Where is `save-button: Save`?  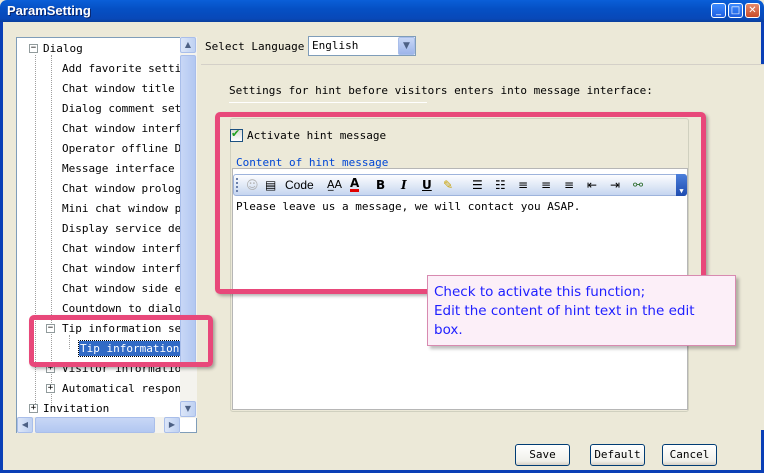 save-button: Save is located at coordinates (542, 455).